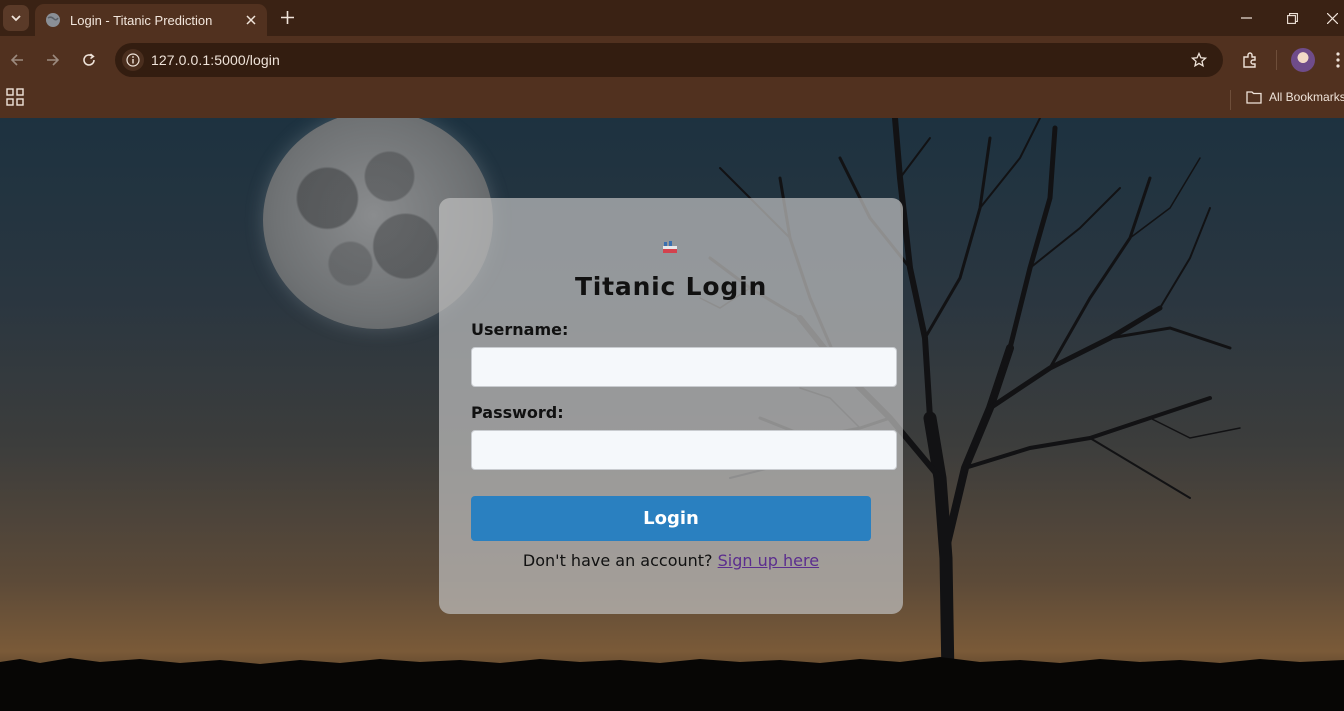 Image resolution: width=1344 pixels, height=711 pixels. Describe the element at coordinates (684, 367) in the screenshot. I see `username-input` at that location.